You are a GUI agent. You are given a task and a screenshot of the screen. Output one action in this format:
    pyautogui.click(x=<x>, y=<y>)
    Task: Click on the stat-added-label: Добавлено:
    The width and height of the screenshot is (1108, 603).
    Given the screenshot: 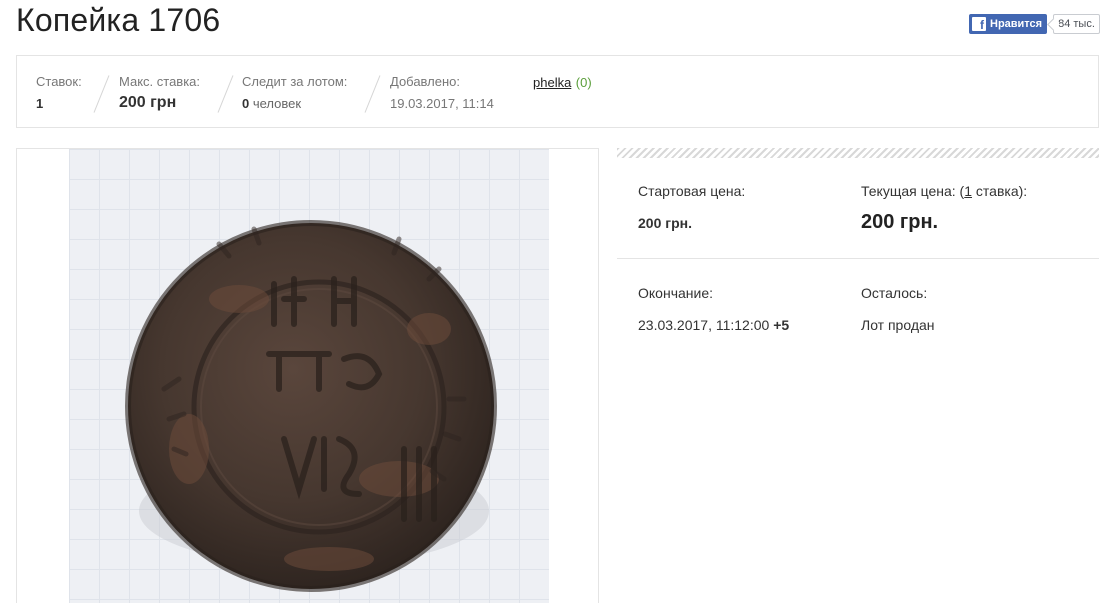 What is the action you would take?
    pyautogui.click(x=425, y=81)
    